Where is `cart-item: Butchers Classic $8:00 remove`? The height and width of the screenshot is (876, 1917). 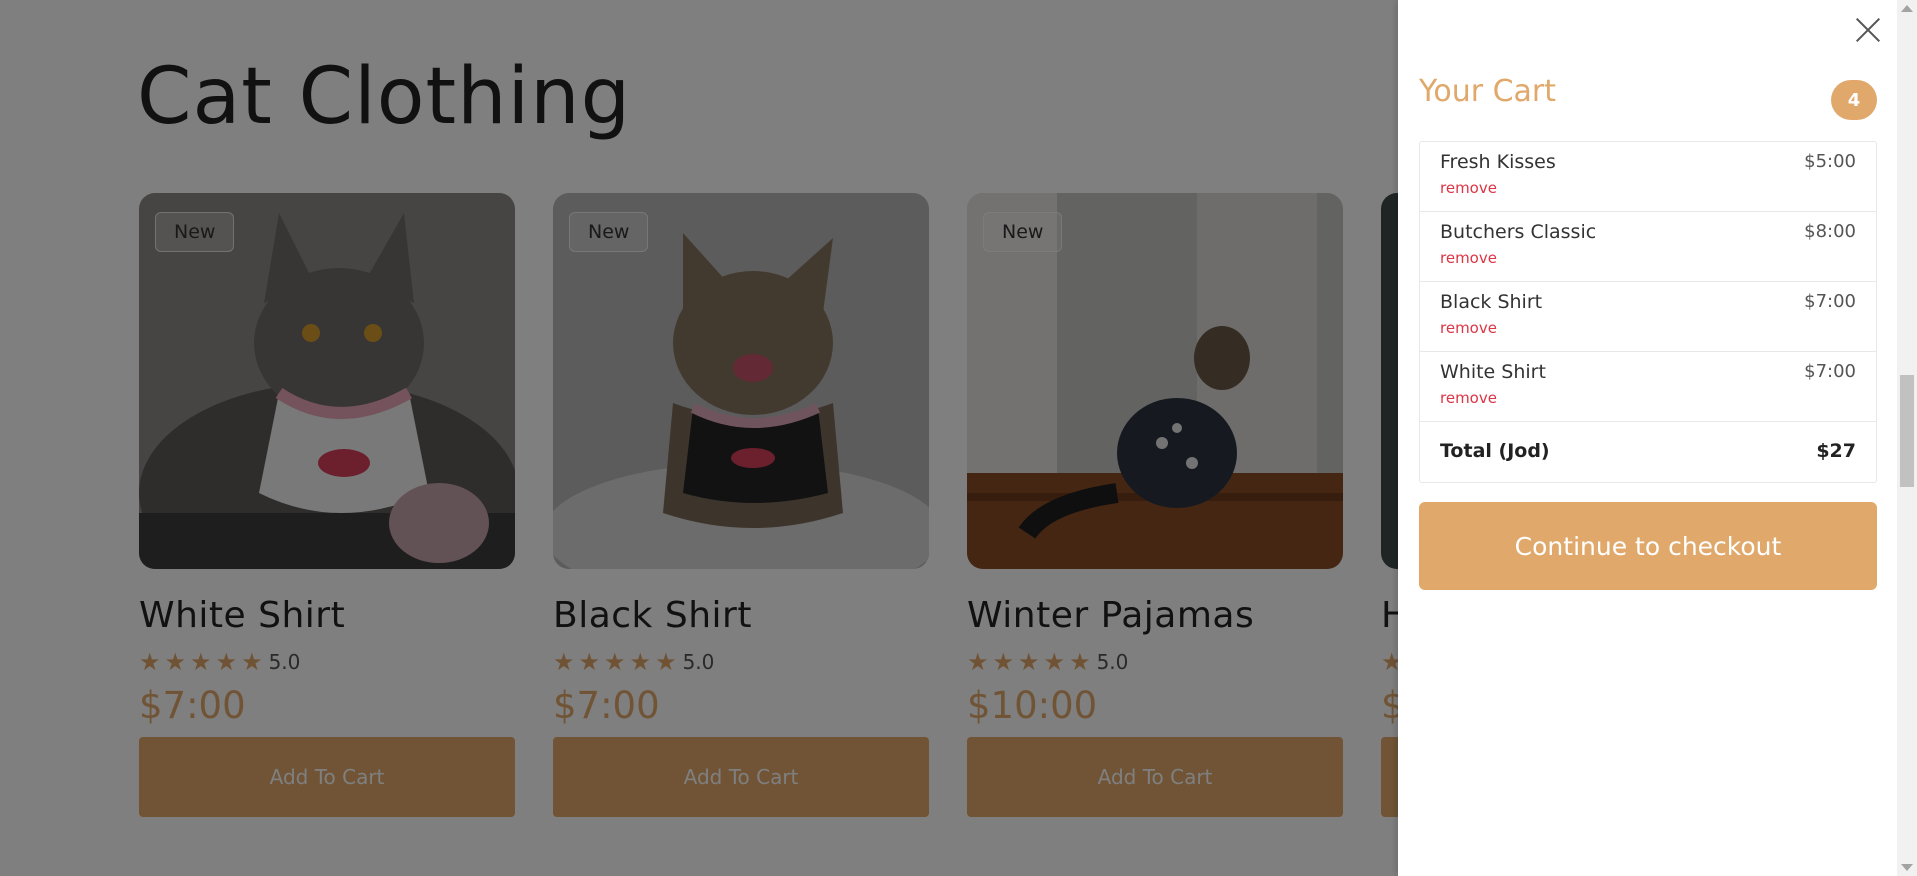
cart-item: Butchers Classic $8:00 remove is located at coordinates (1648, 247).